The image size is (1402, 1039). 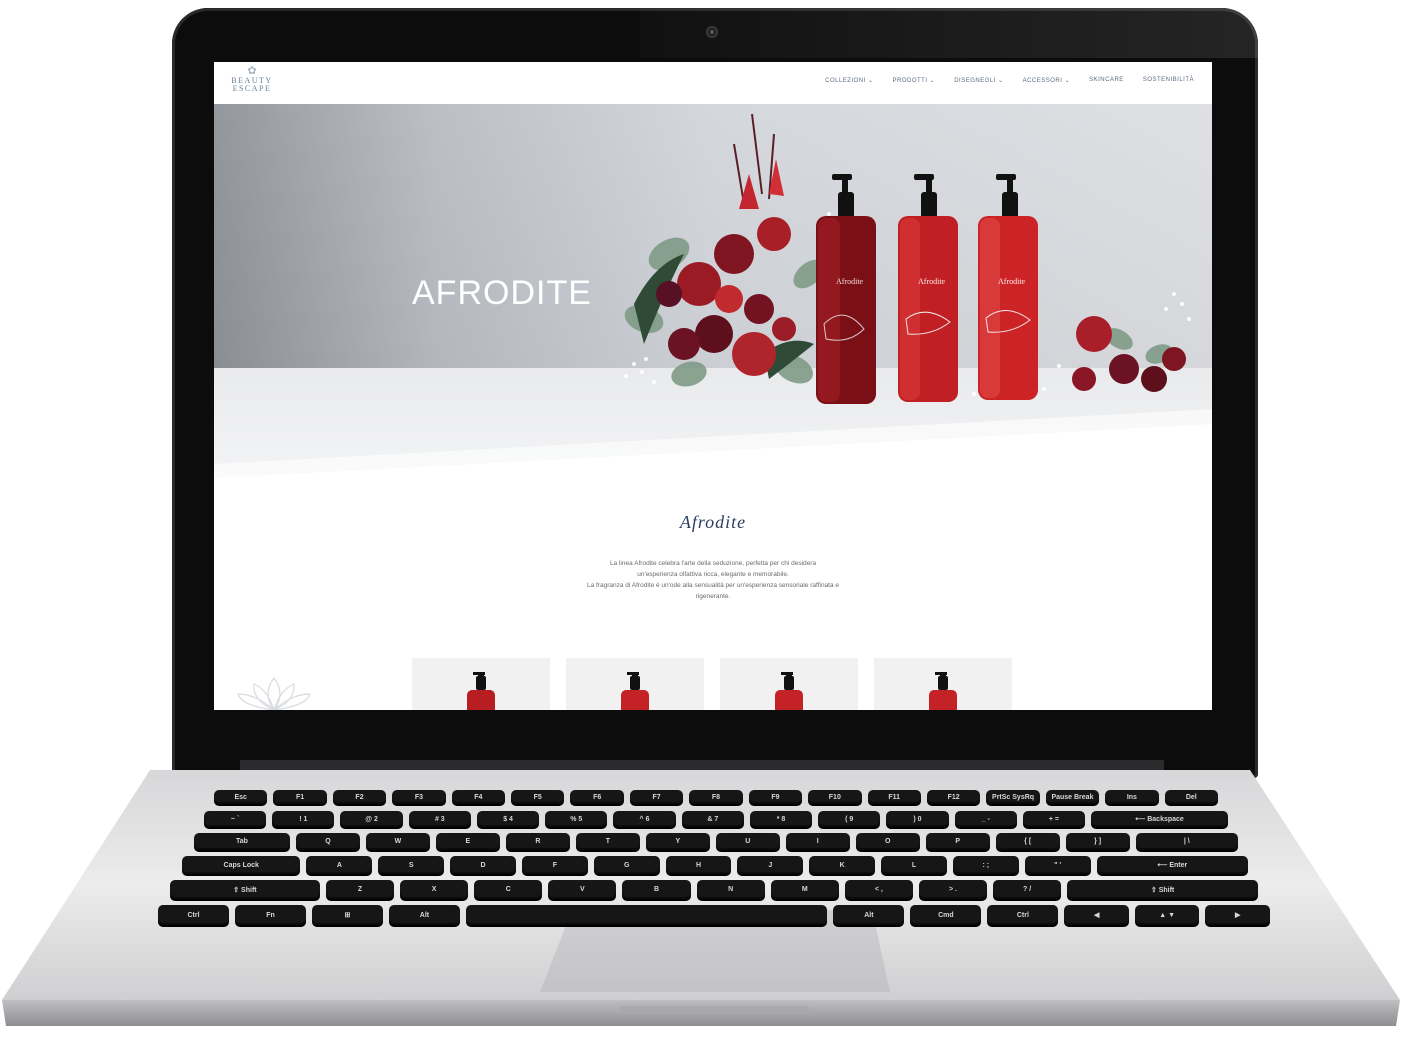 I want to click on key-row4-0: Caps Lock, so click(x=241, y=865).